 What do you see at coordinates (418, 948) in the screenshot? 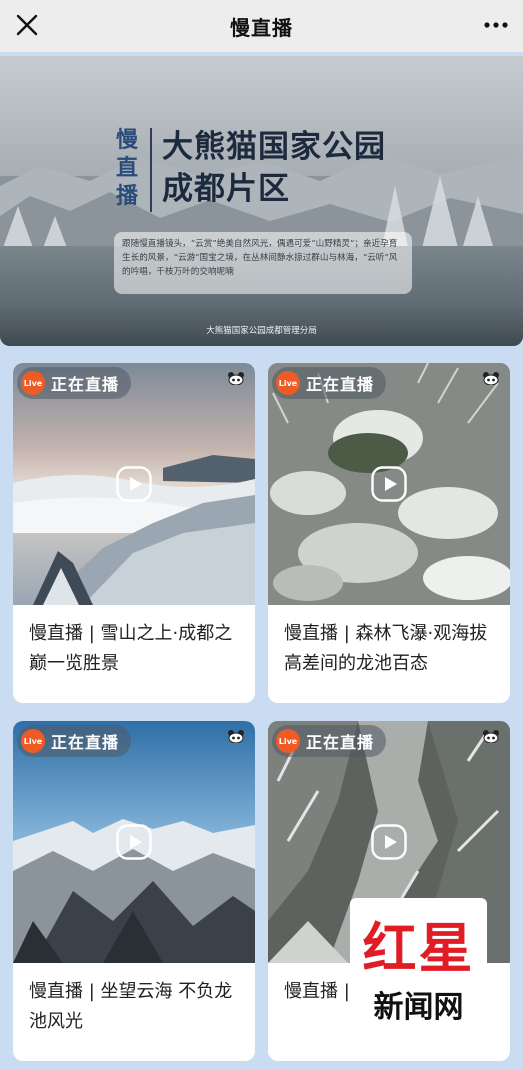
I see `watermark-logo-text: 红星` at bounding box center [418, 948].